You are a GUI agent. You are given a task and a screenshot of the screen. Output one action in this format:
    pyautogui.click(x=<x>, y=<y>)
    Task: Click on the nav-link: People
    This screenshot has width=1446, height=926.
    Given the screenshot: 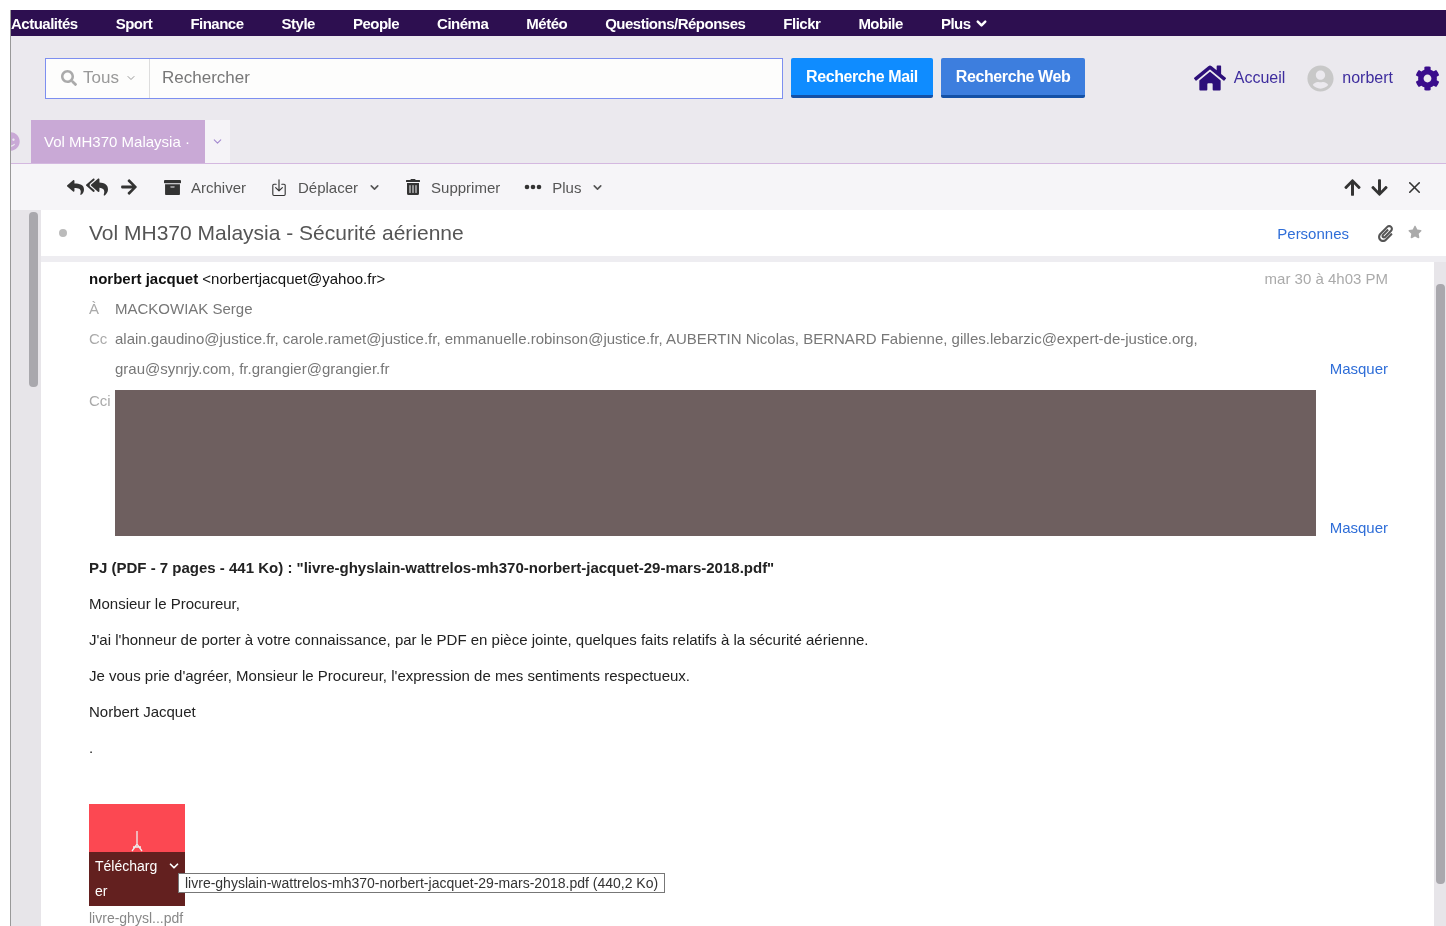 What is the action you would take?
    pyautogui.click(x=376, y=23)
    